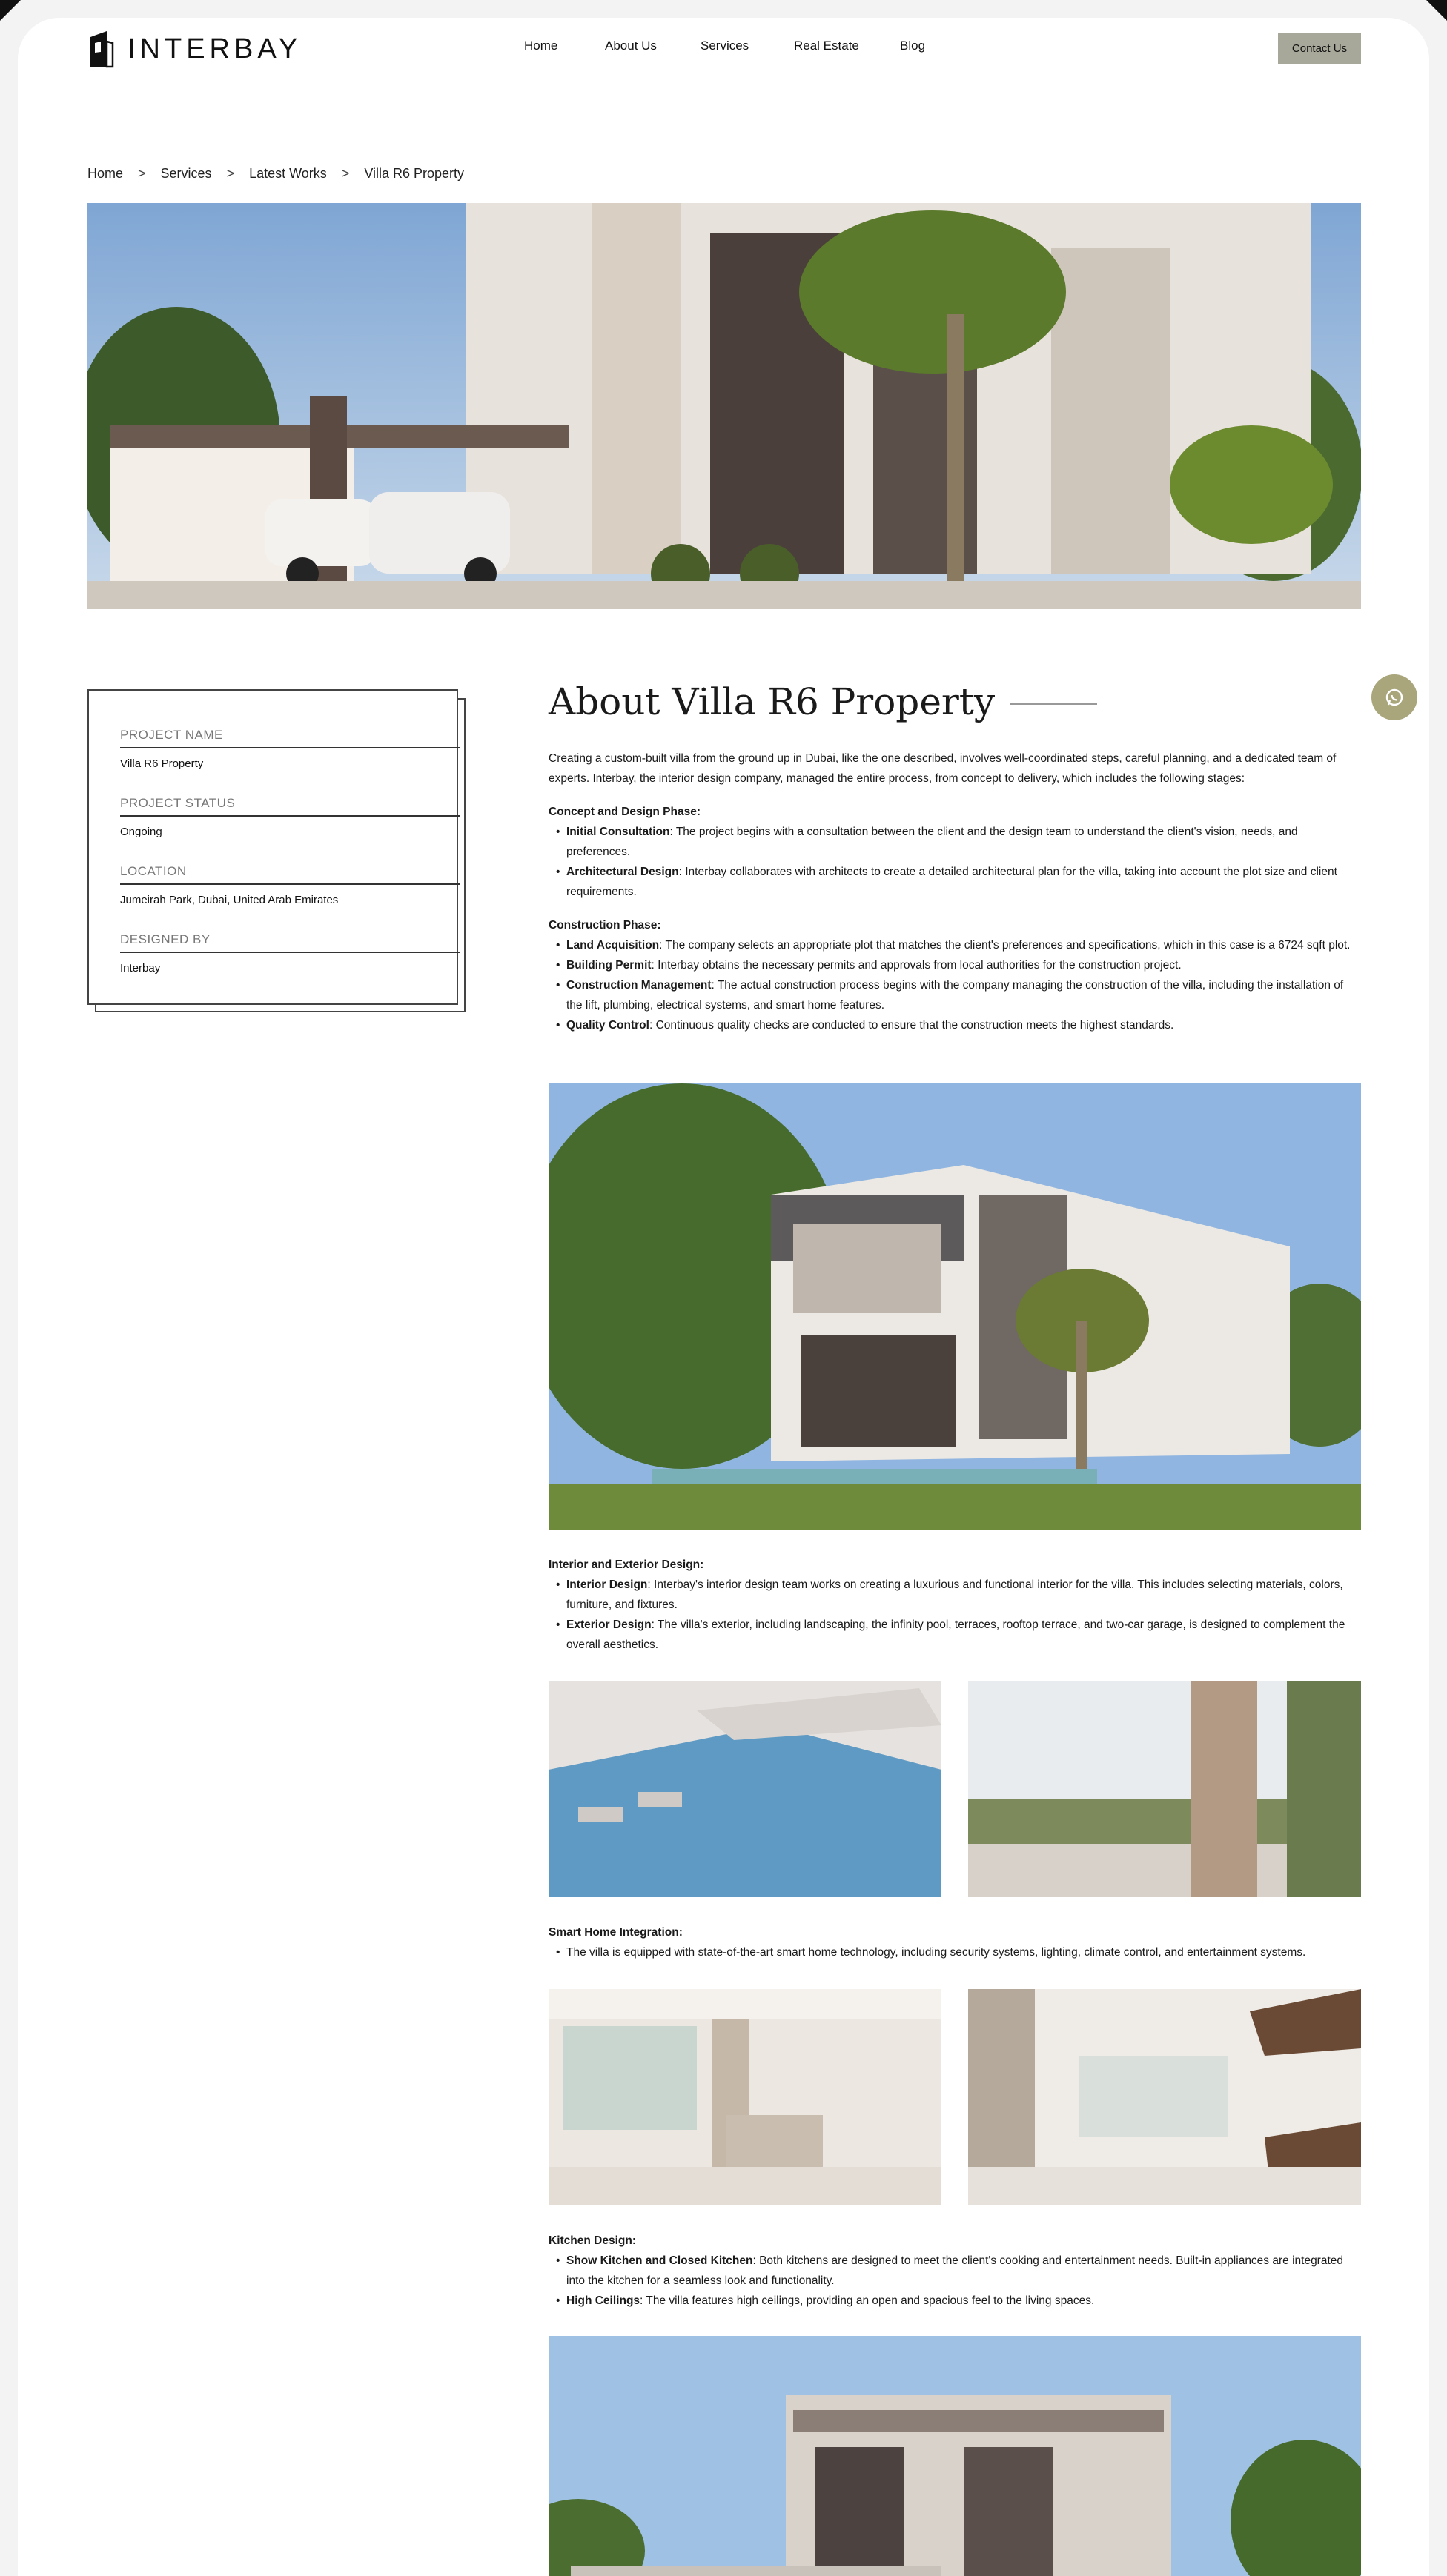 The width and height of the screenshot is (1447, 2576). I want to click on terrace-view-image, so click(1164, 1789).